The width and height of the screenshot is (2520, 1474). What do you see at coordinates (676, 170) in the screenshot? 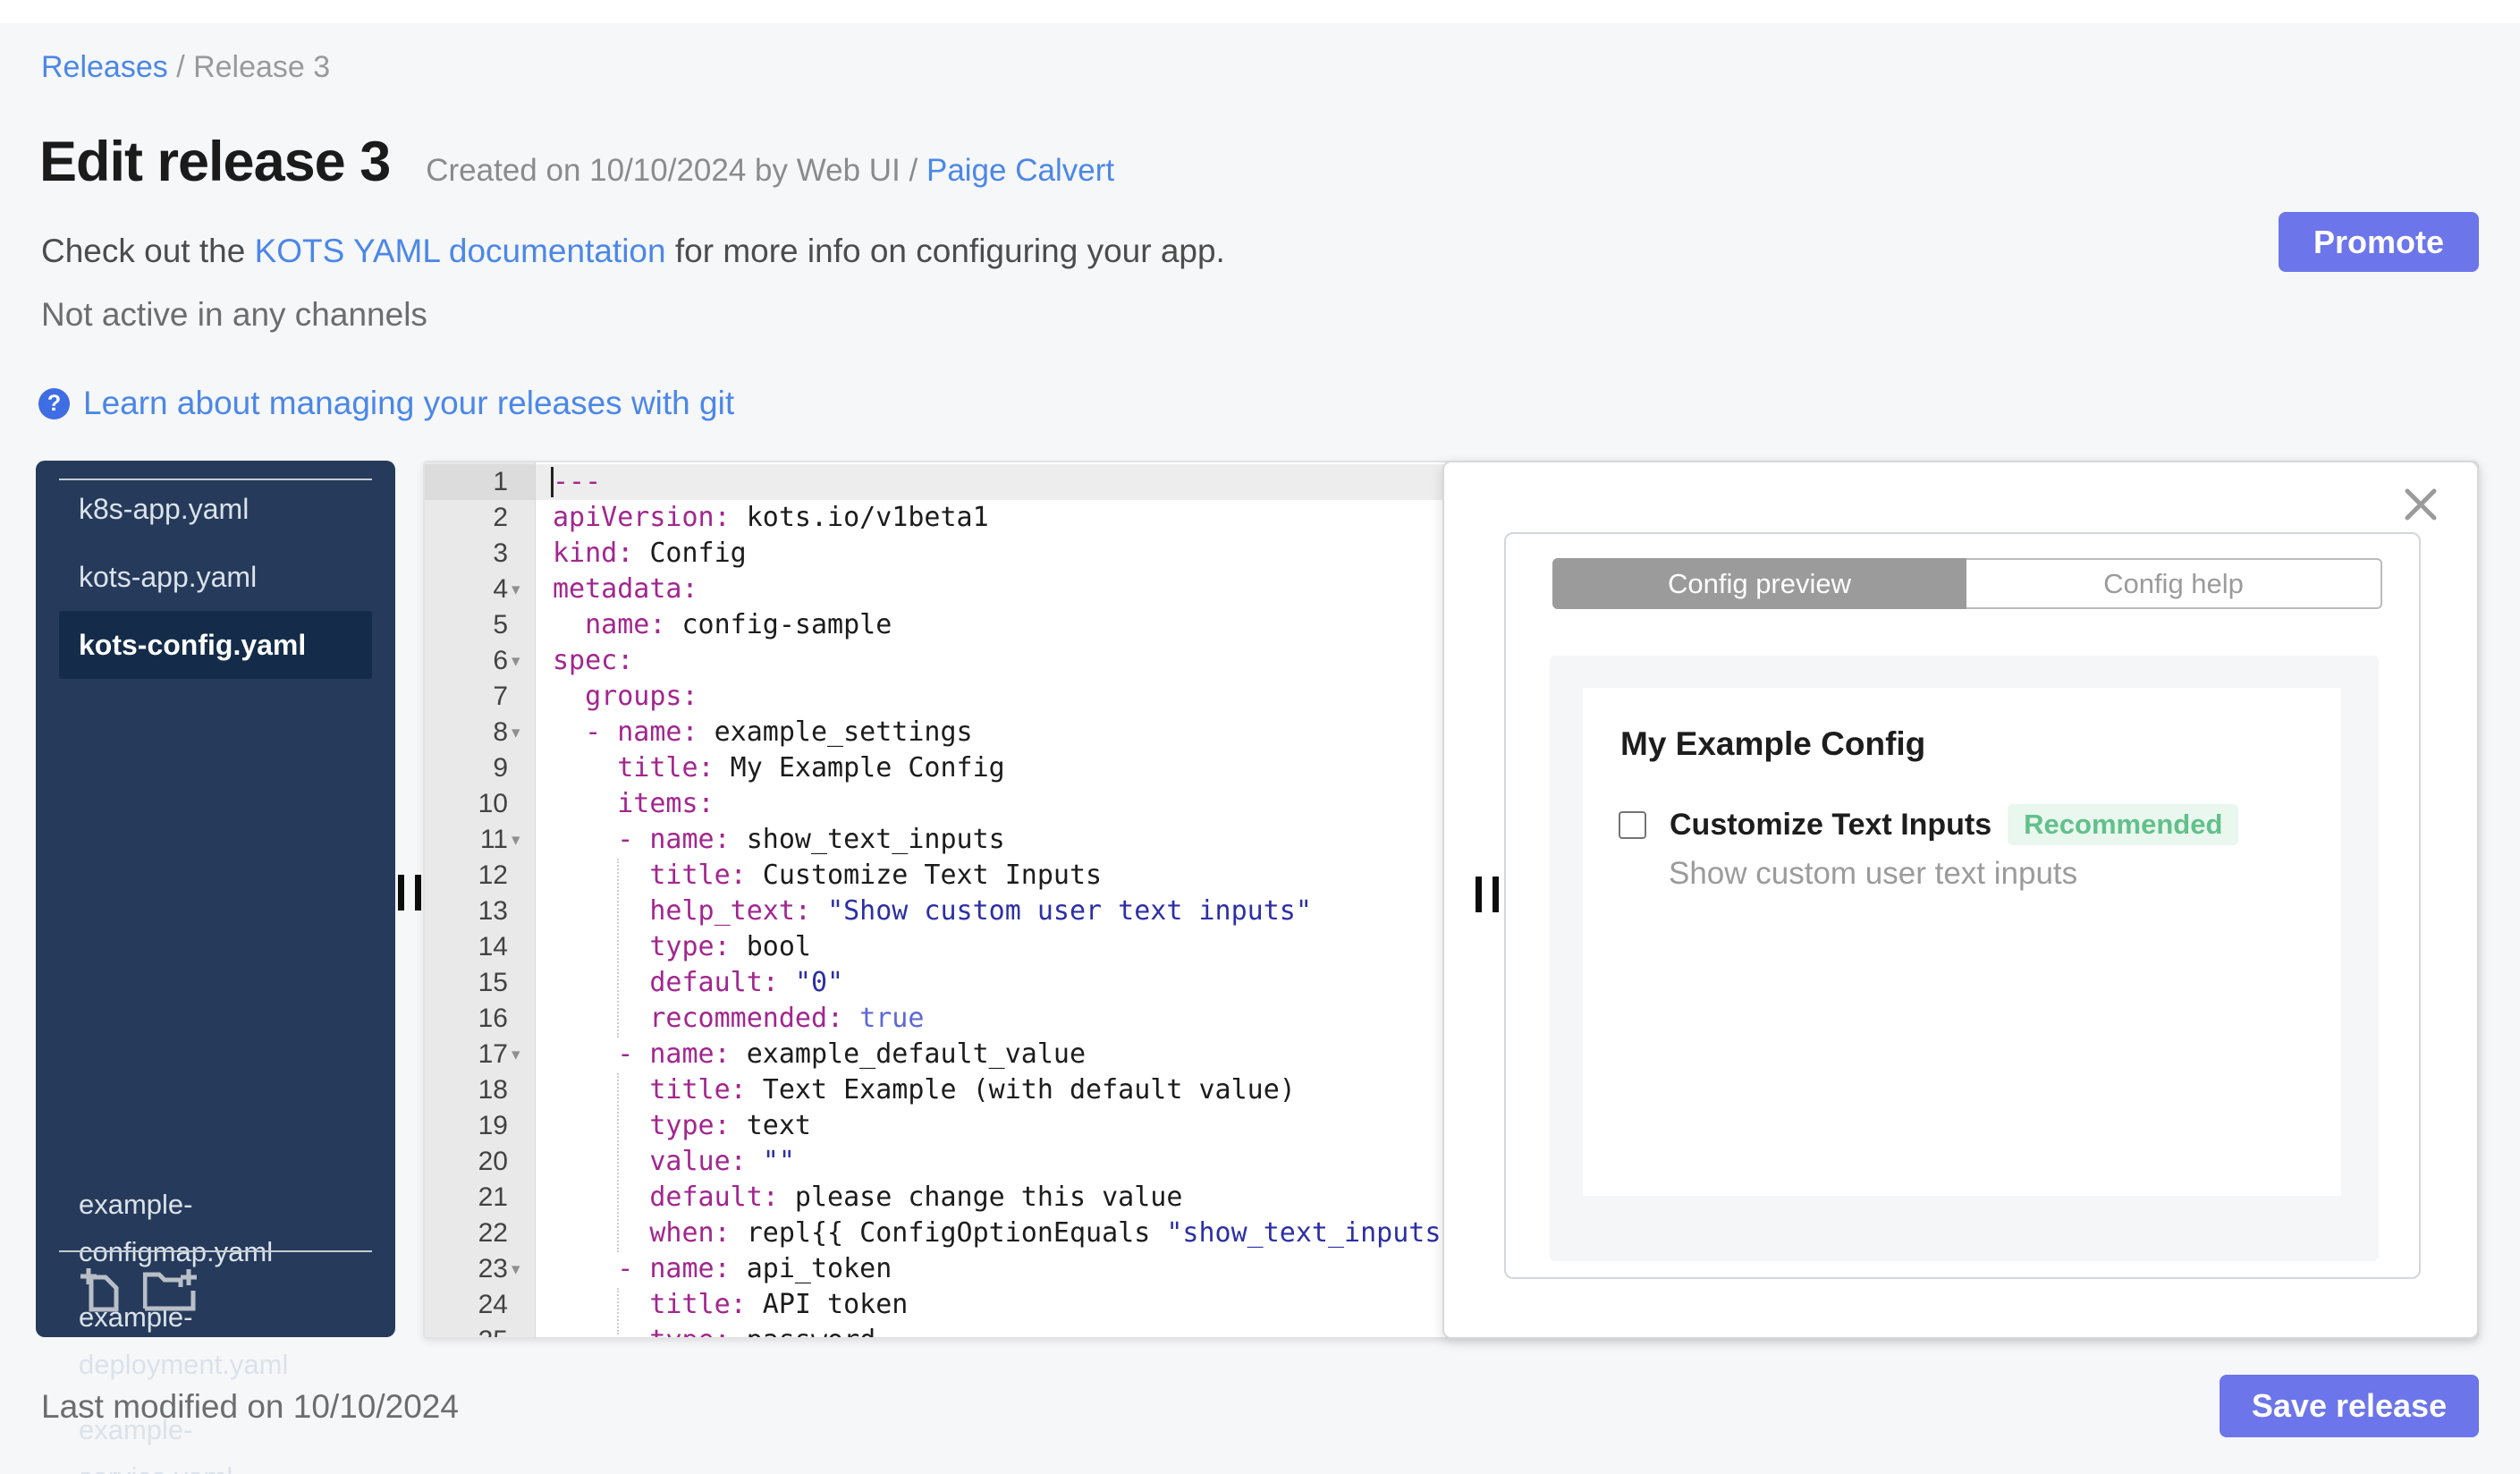
I see `created-text: Created on 10/10/2024 by Web UI /` at bounding box center [676, 170].